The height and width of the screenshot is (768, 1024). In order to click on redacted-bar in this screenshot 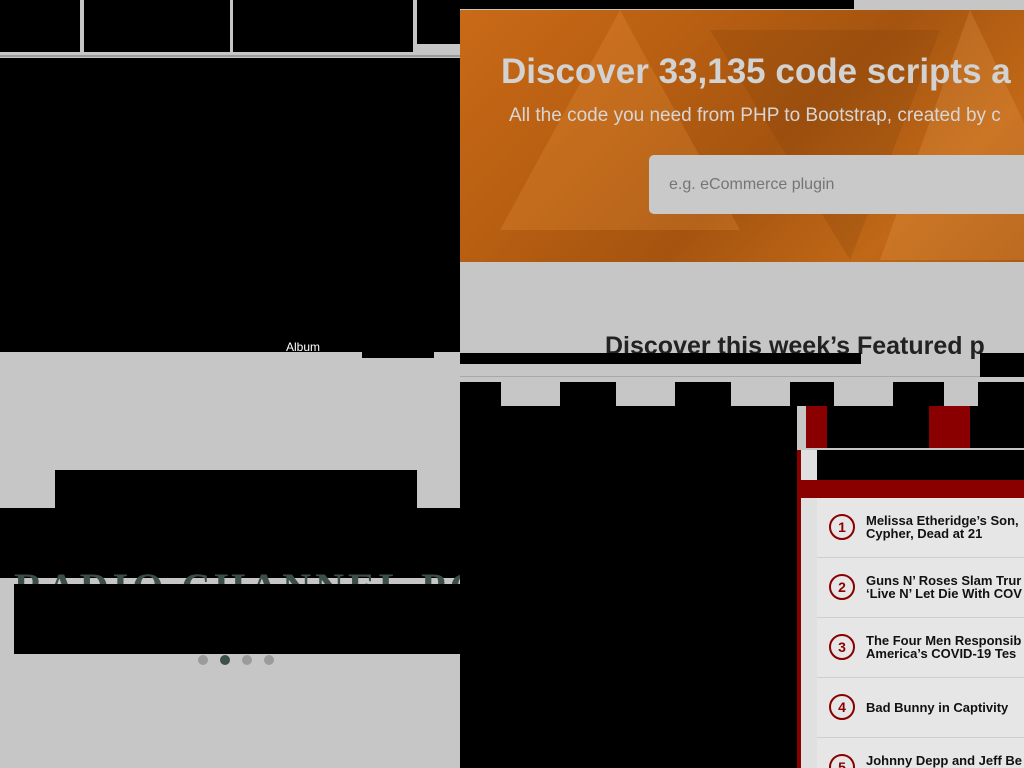, I will do `click(660, 358)`.